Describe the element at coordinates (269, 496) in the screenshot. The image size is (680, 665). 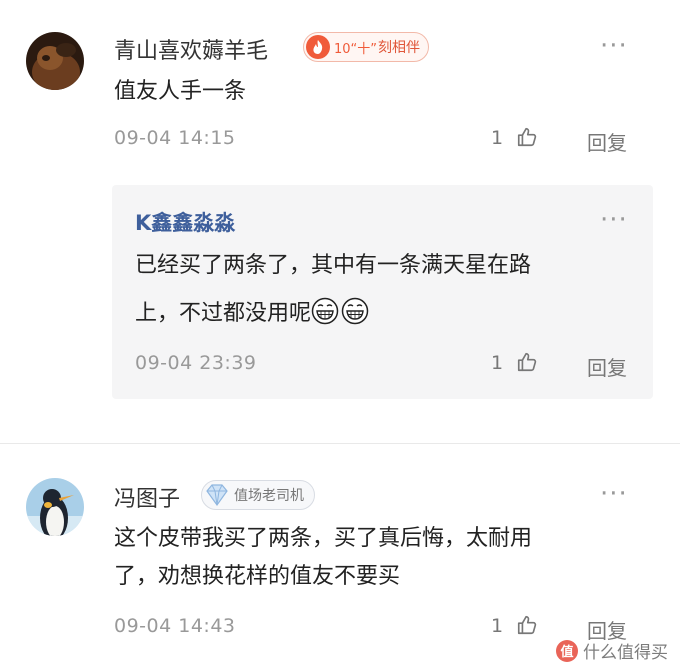
I see `comment-2-badge-text: 值场老司机` at that location.